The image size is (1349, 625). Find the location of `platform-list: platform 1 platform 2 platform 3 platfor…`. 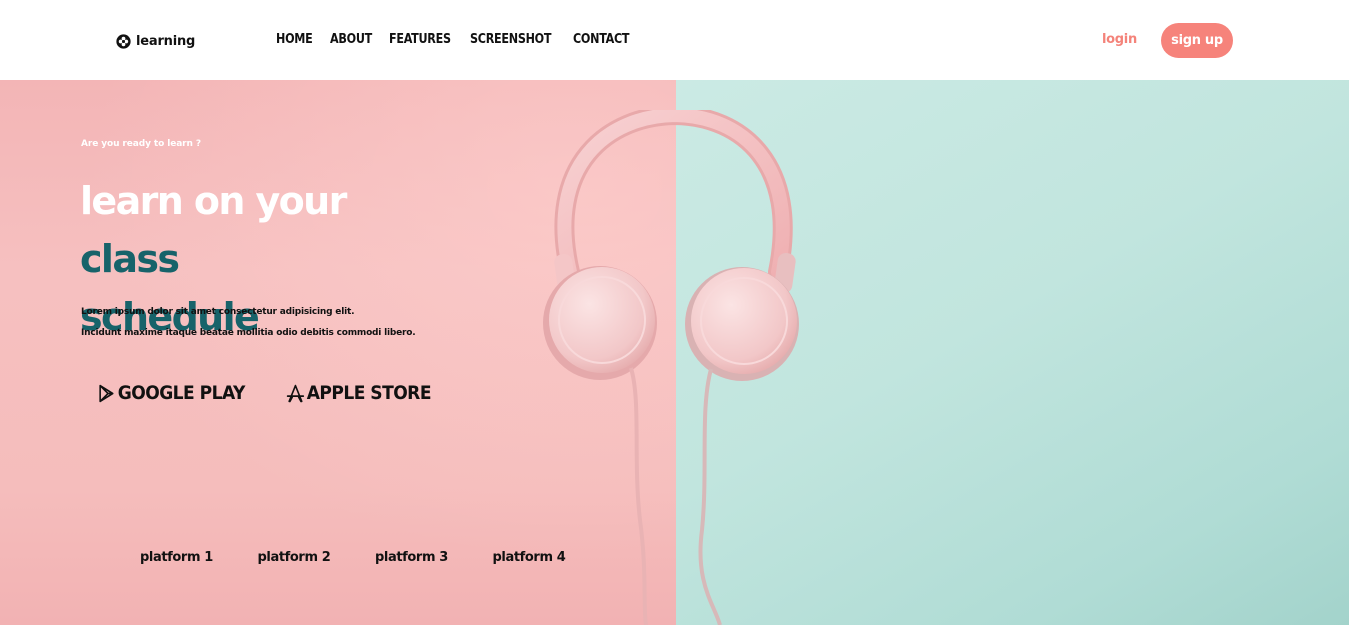

platform-list: platform 1 platform 2 platform 3 platfor… is located at coordinates (375, 557).